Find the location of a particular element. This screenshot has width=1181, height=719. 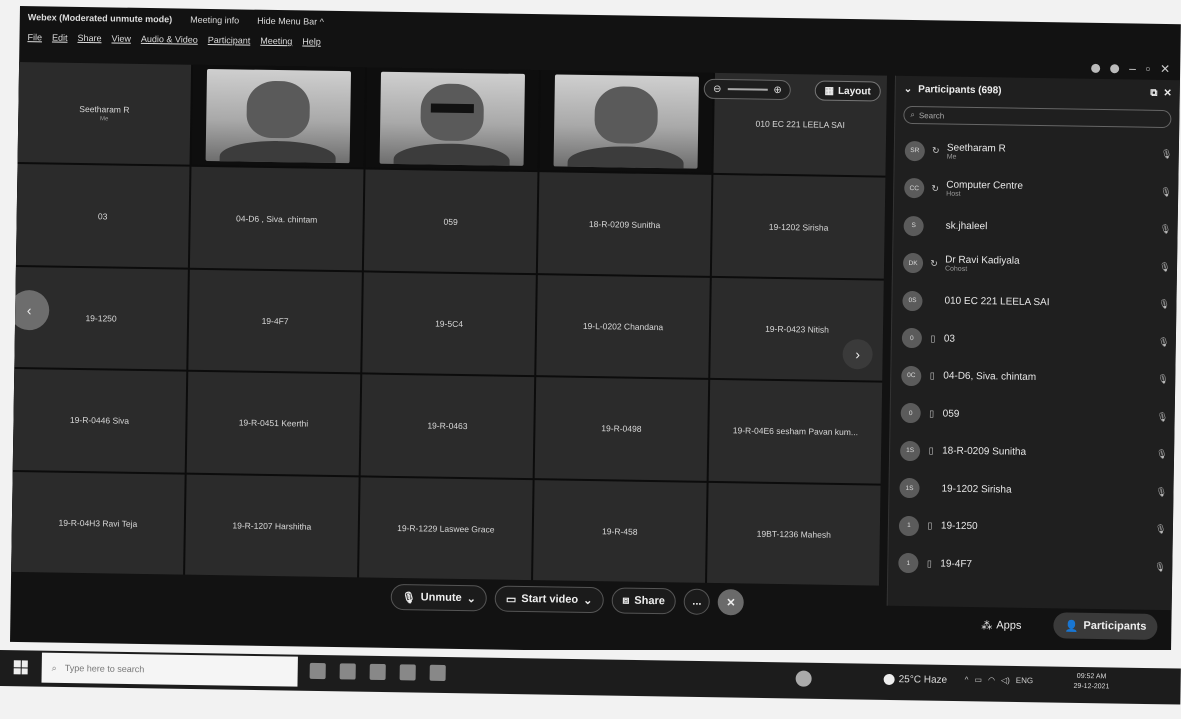

menu-item: Edit is located at coordinates (60, 38).